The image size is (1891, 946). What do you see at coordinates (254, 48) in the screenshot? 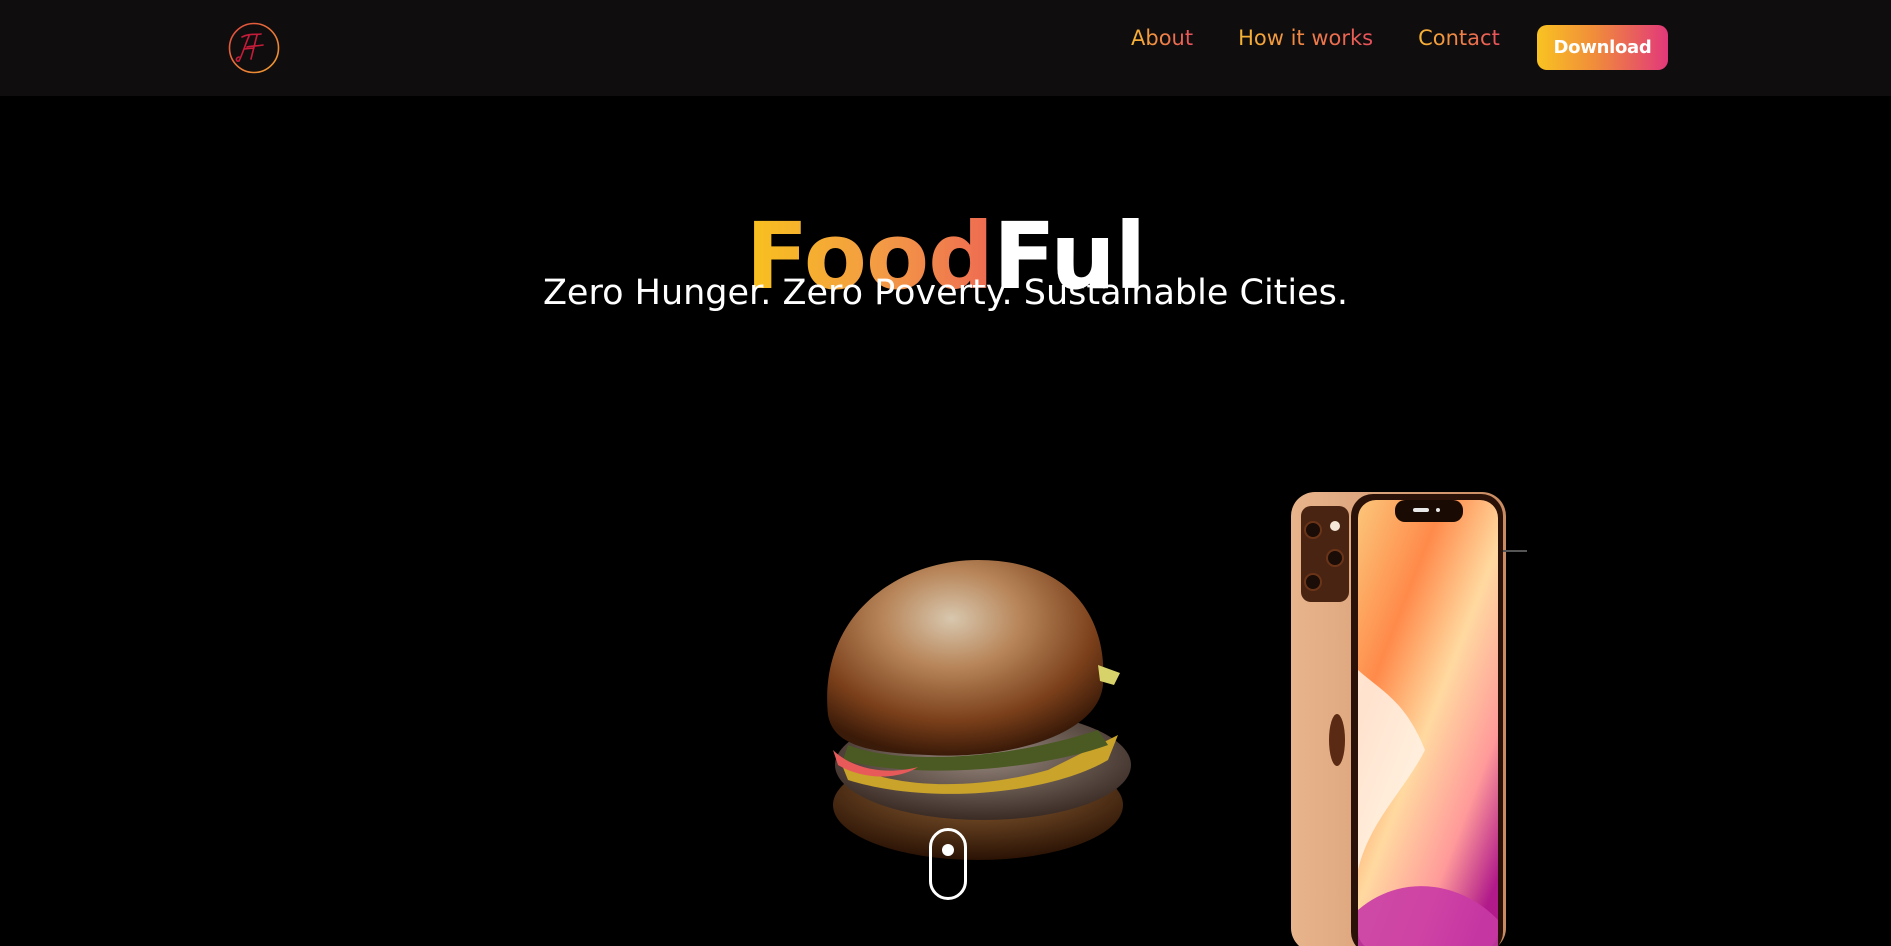
I see `logo-icon` at bounding box center [254, 48].